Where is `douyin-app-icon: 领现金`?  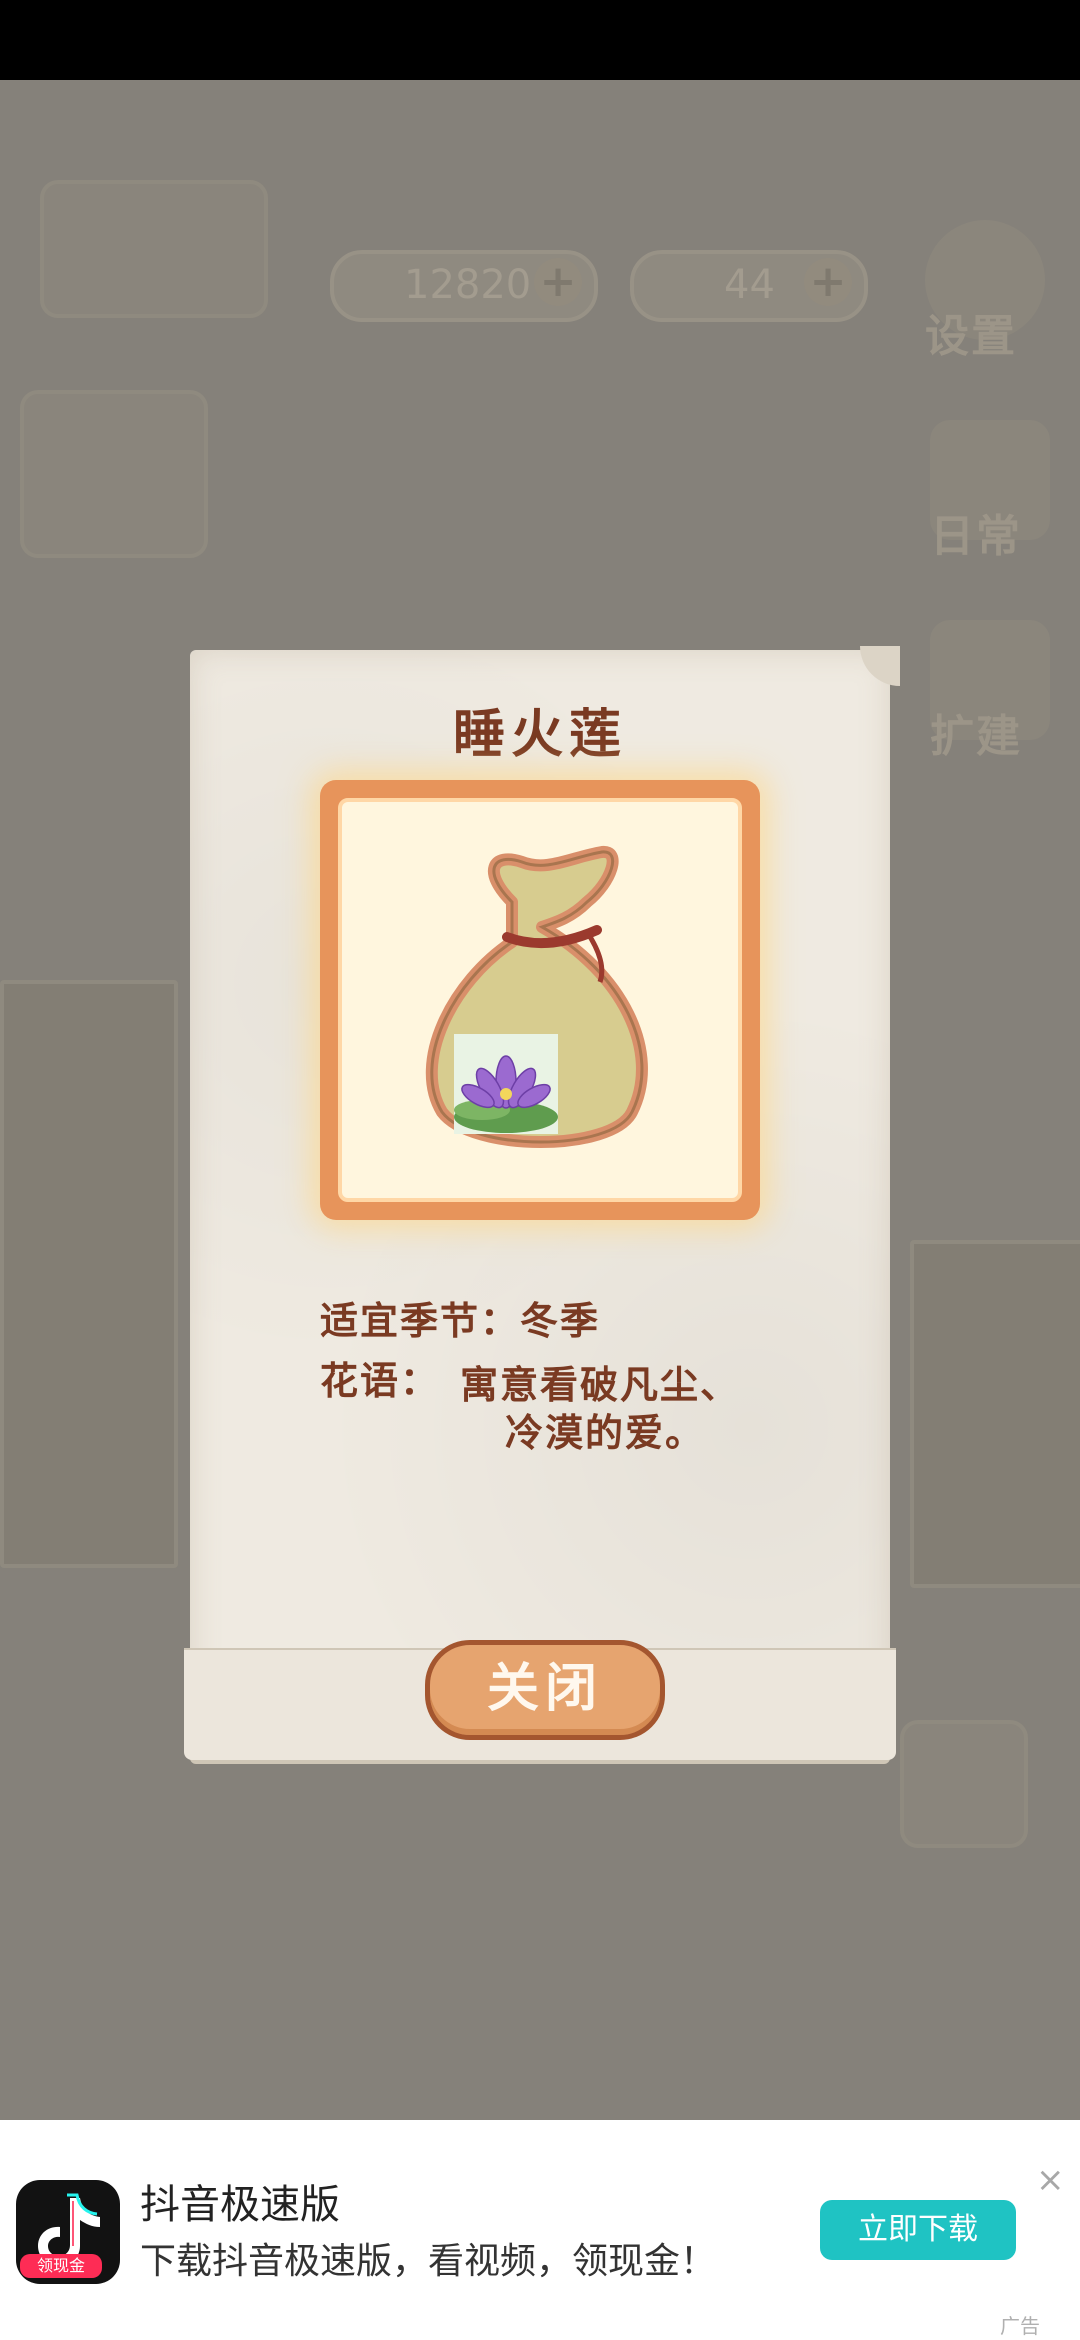 douyin-app-icon: 领现金 is located at coordinates (68, 2232).